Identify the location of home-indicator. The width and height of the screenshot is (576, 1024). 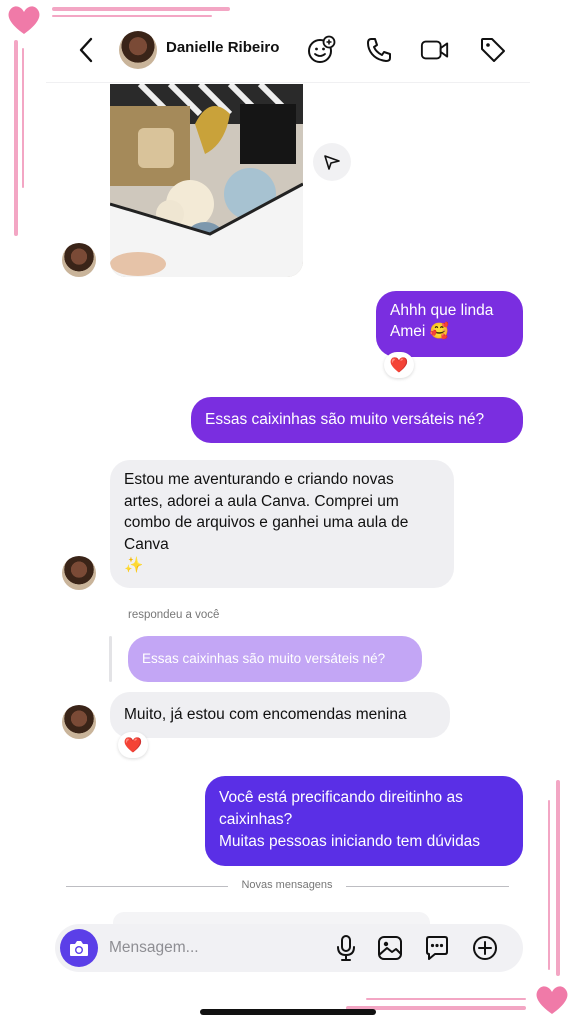
(288, 1012).